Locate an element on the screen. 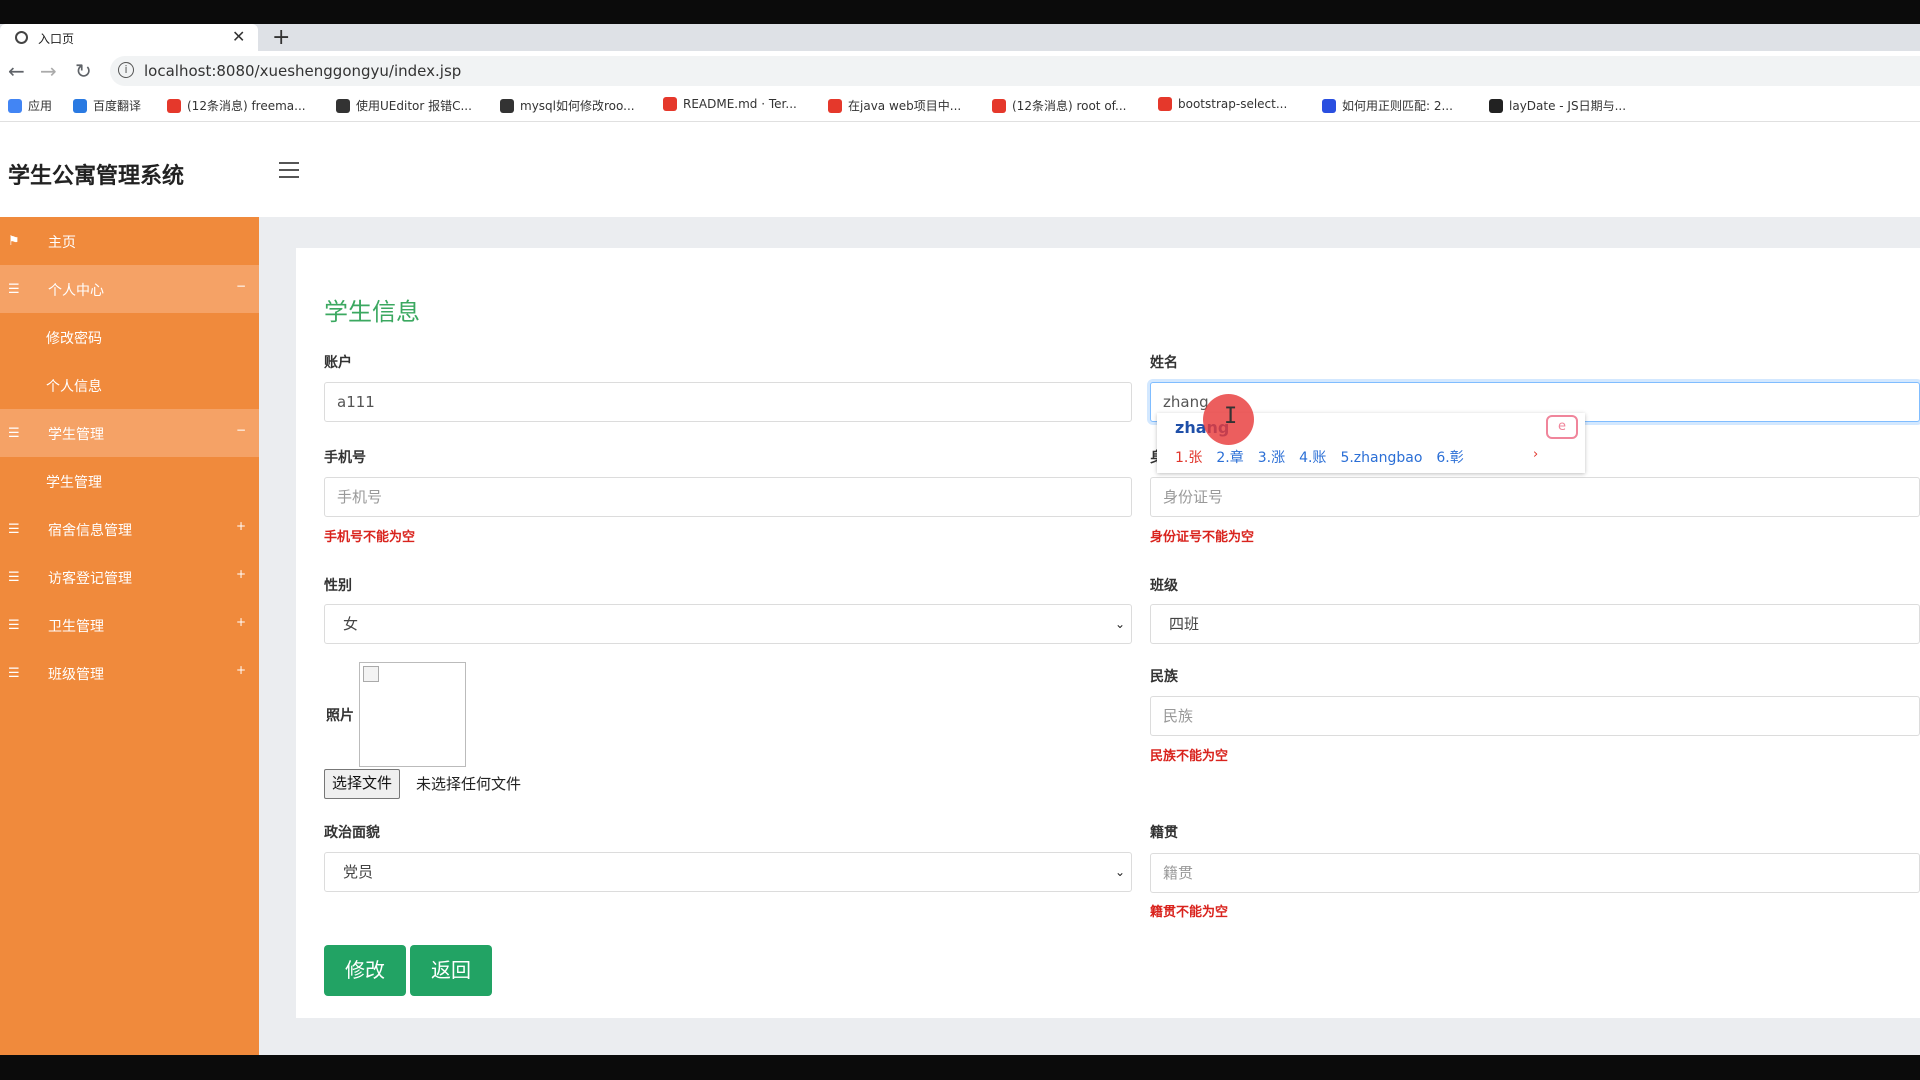 The width and height of the screenshot is (1920, 1080). native-place-input is located at coordinates (1535, 873).